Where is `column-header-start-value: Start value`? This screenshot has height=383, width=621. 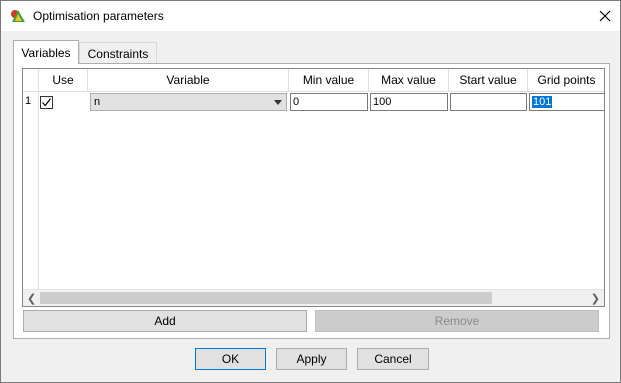
column-header-start-value: Start value is located at coordinates (488, 80).